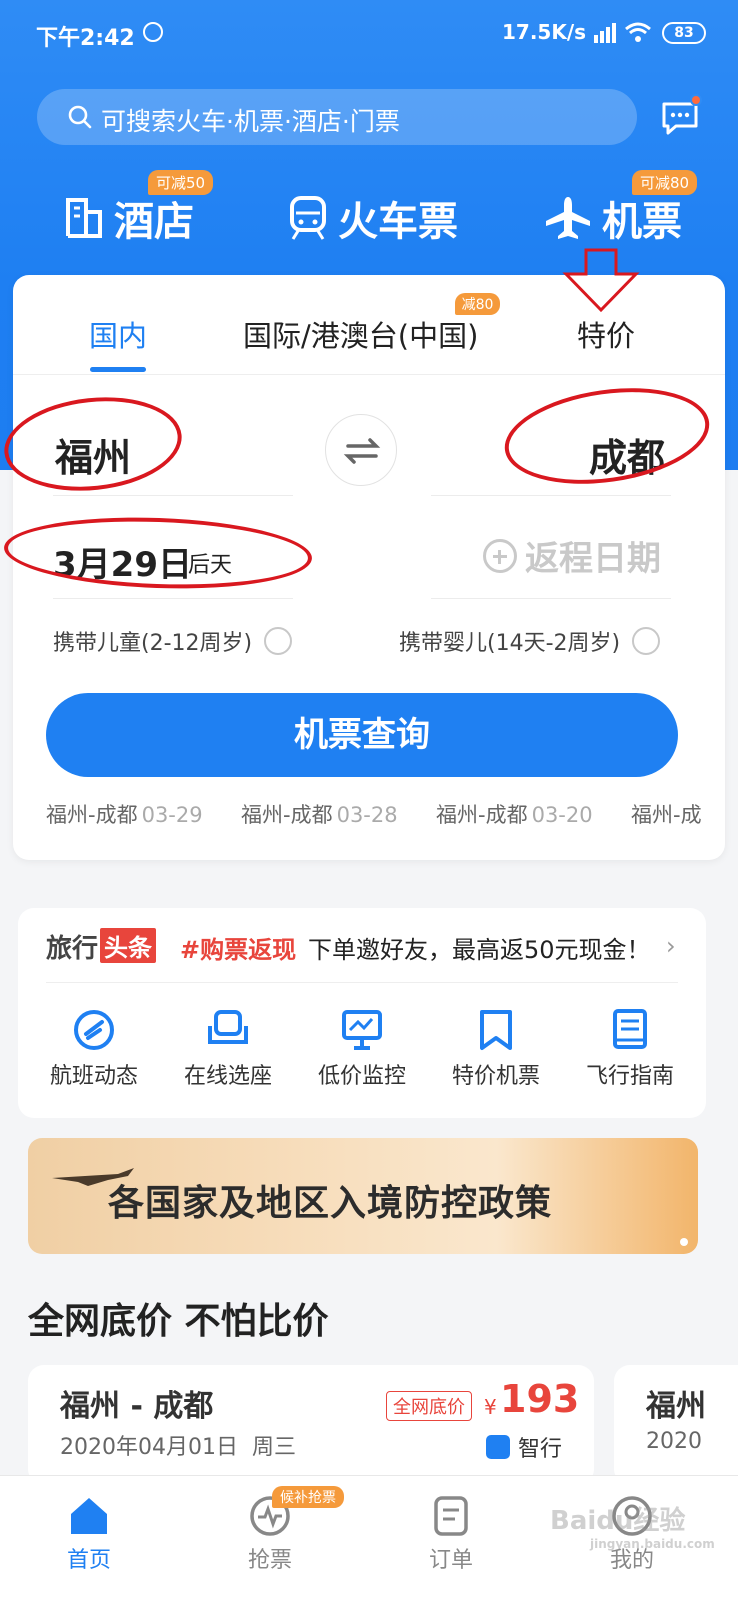 The width and height of the screenshot is (738, 1600). Describe the element at coordinates (676, 1406) in the screenshot. I see `deal-route: 福州` at that location.